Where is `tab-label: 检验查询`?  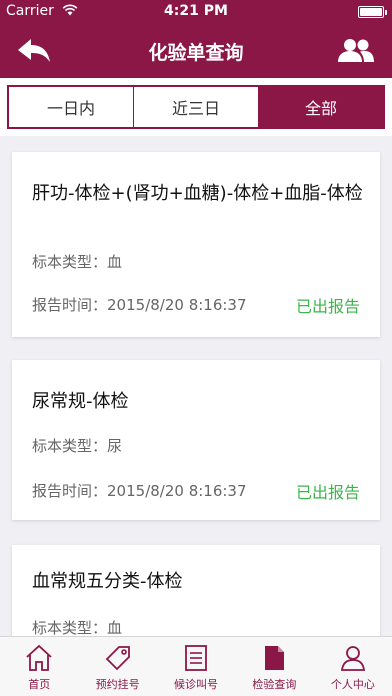
tab-label: 检验查询 is located at coordinates (274, 684).